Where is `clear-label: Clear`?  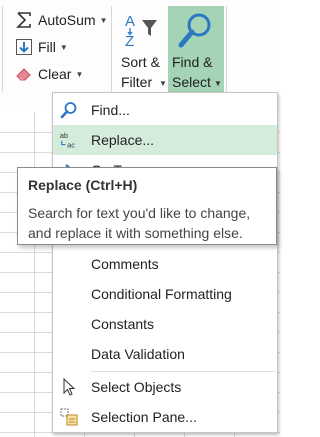 clear-label: Clear is located at coordinates (55, 74).